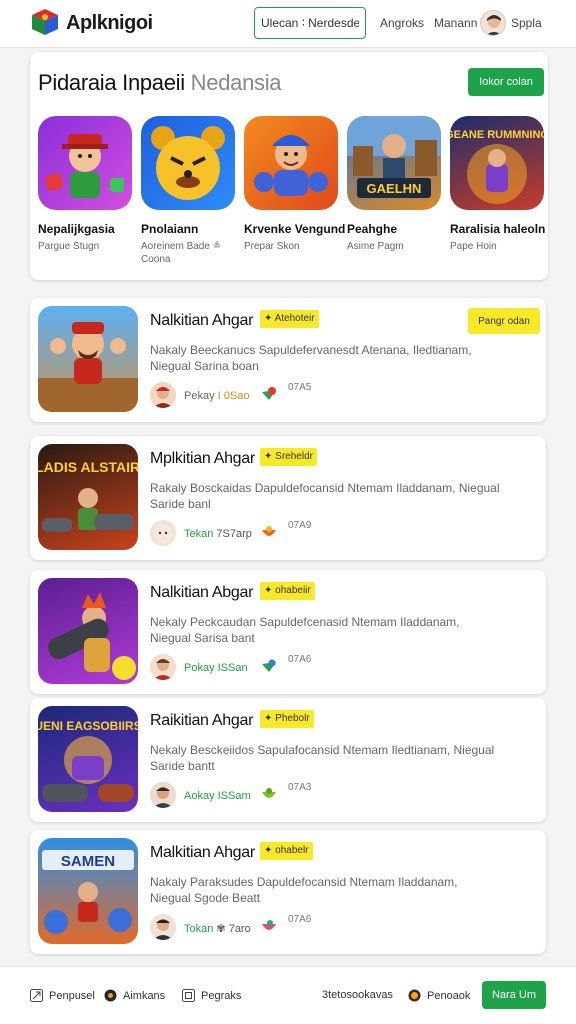 Image resolution: width=576 pixels, height=1024 pixels. I want to click on page-icon, so click(188, 995).